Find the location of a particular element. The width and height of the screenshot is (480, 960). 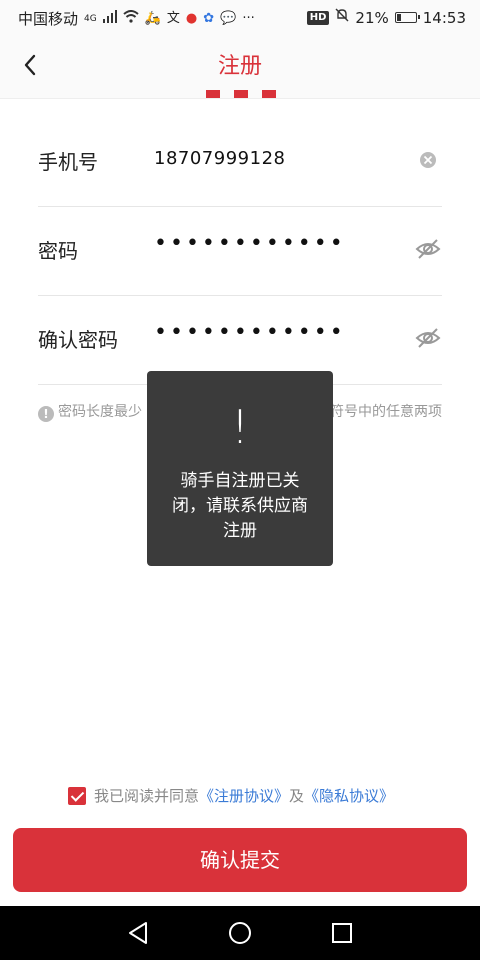

privacy-agreement-link: 《隐私协议》 is located at coordinates (349, 795).